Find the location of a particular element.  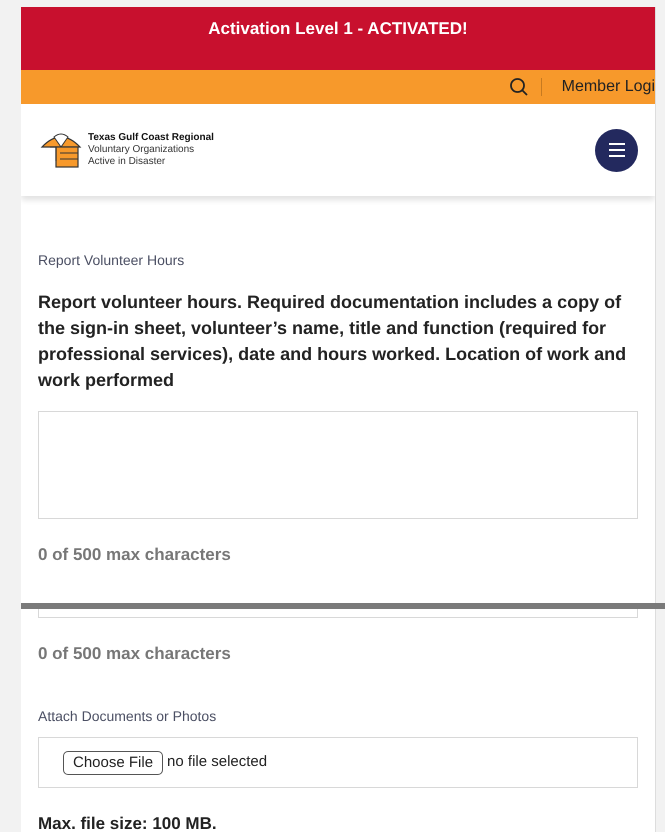

logo-text: Voluntary Organizations is located at coordinates (142, 150).